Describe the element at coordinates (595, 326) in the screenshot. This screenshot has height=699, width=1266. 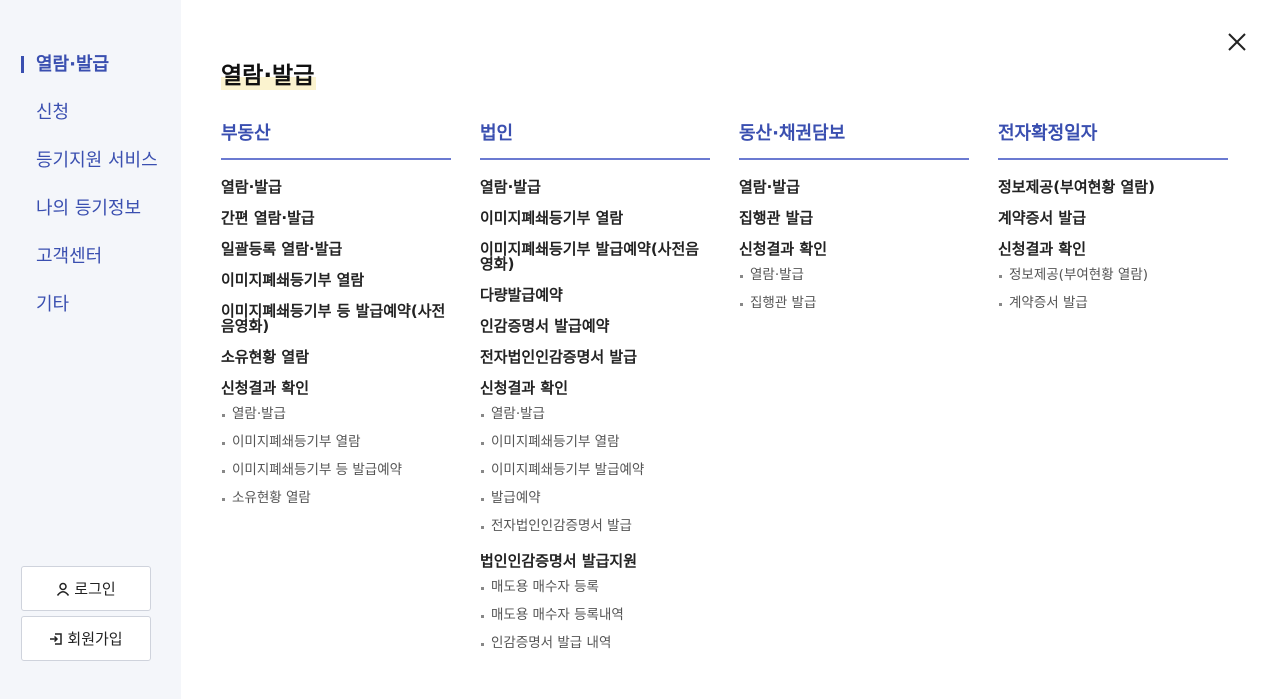
I see `menu-item: 인감증명서 발급예약` at that location.